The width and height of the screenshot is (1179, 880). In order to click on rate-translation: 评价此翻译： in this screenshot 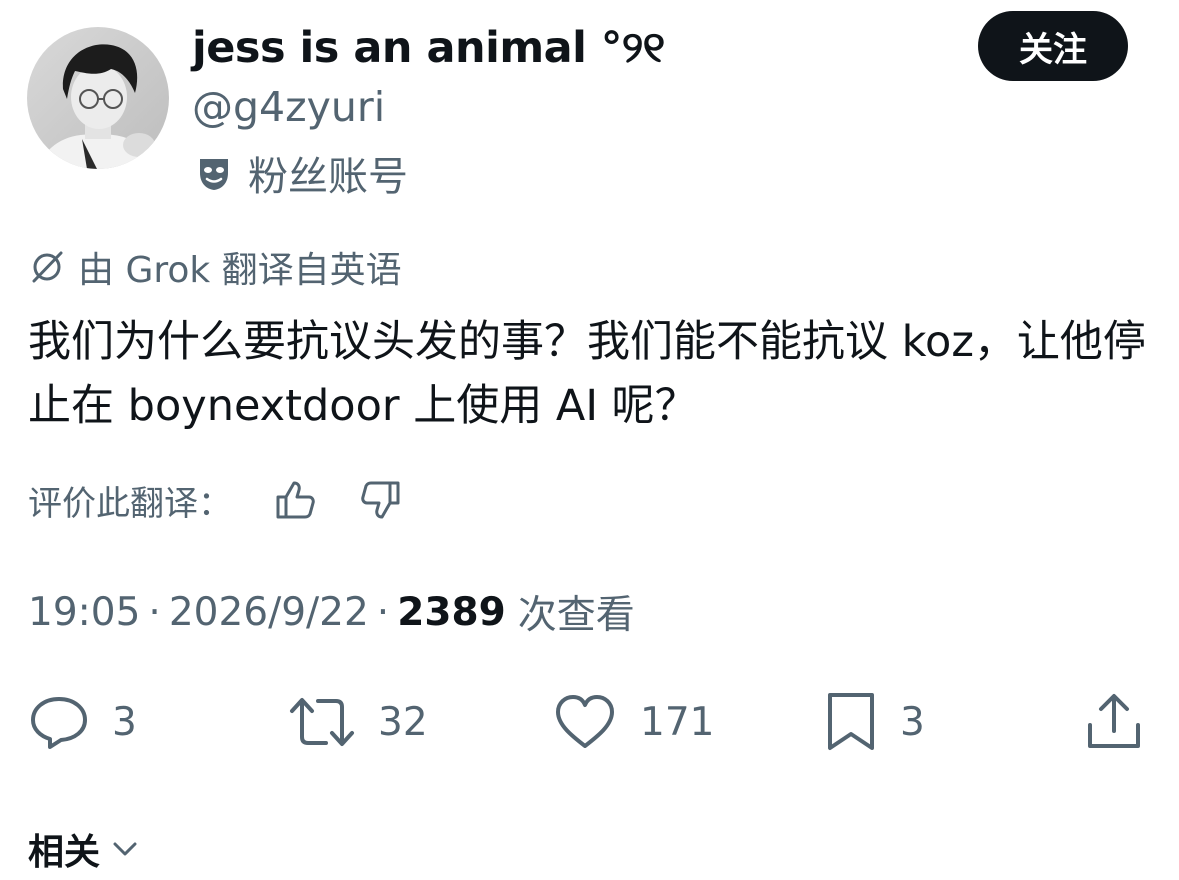, I will do `click(217, 500)`.